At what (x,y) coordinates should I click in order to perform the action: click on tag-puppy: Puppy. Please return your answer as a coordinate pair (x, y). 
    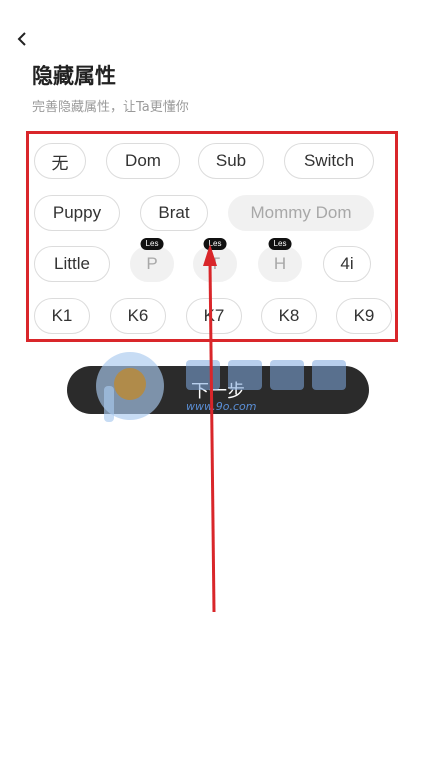
    Looking at the image, I should click on (77, 213).